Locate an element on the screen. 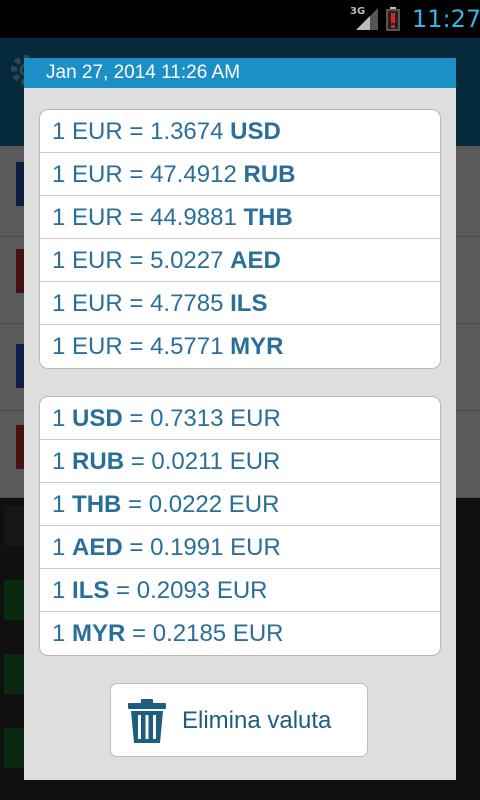 The image size is (480, 800). rate-value: 4.7785 is located at coordinates (187, 303).